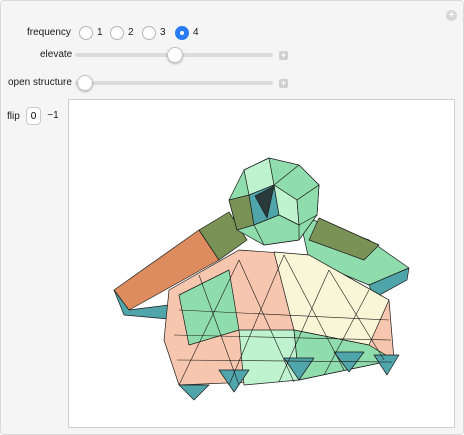  What do you see at coordinates (56, 54) in the screenshot?
I see `elevate-label: elevate` at bounding box center [56, 54].